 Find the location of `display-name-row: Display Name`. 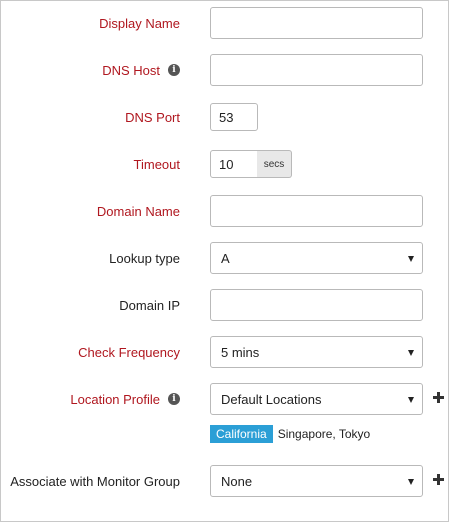

display-name-row: Display Name is located at coordinates (224, 23).